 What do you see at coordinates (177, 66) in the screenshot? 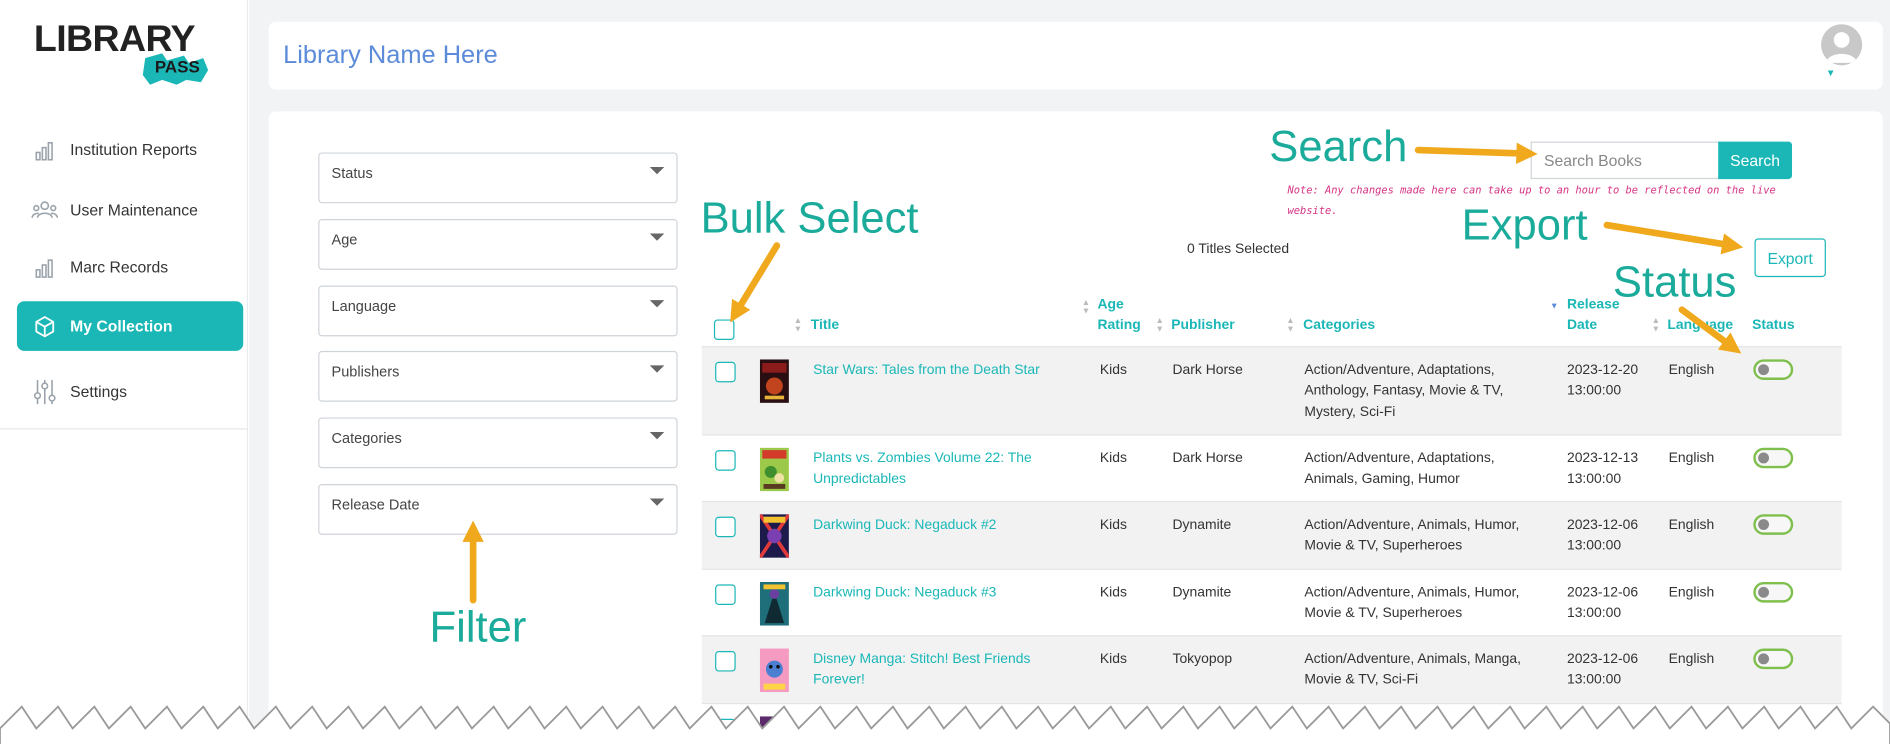
I see `logo-subtext: PASS` at bounding box center [177, 66].